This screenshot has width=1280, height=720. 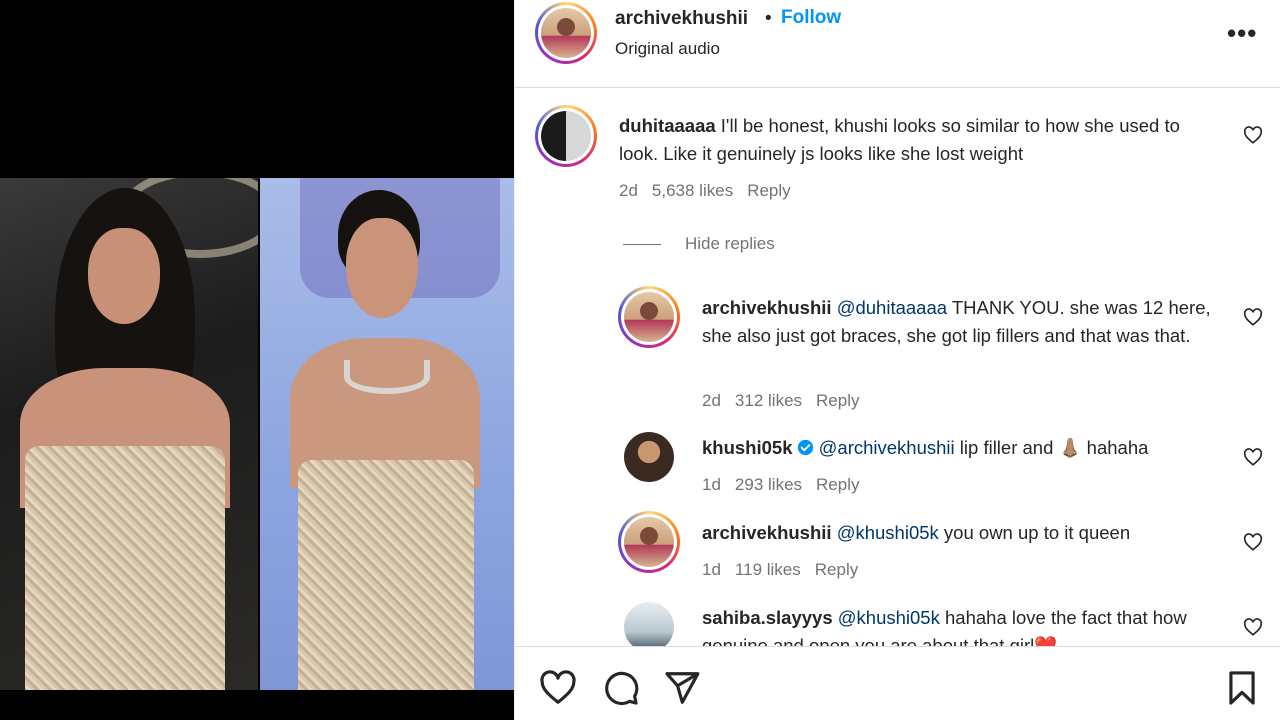 I want to click on post-photo-right, so click(x=387, y=434).